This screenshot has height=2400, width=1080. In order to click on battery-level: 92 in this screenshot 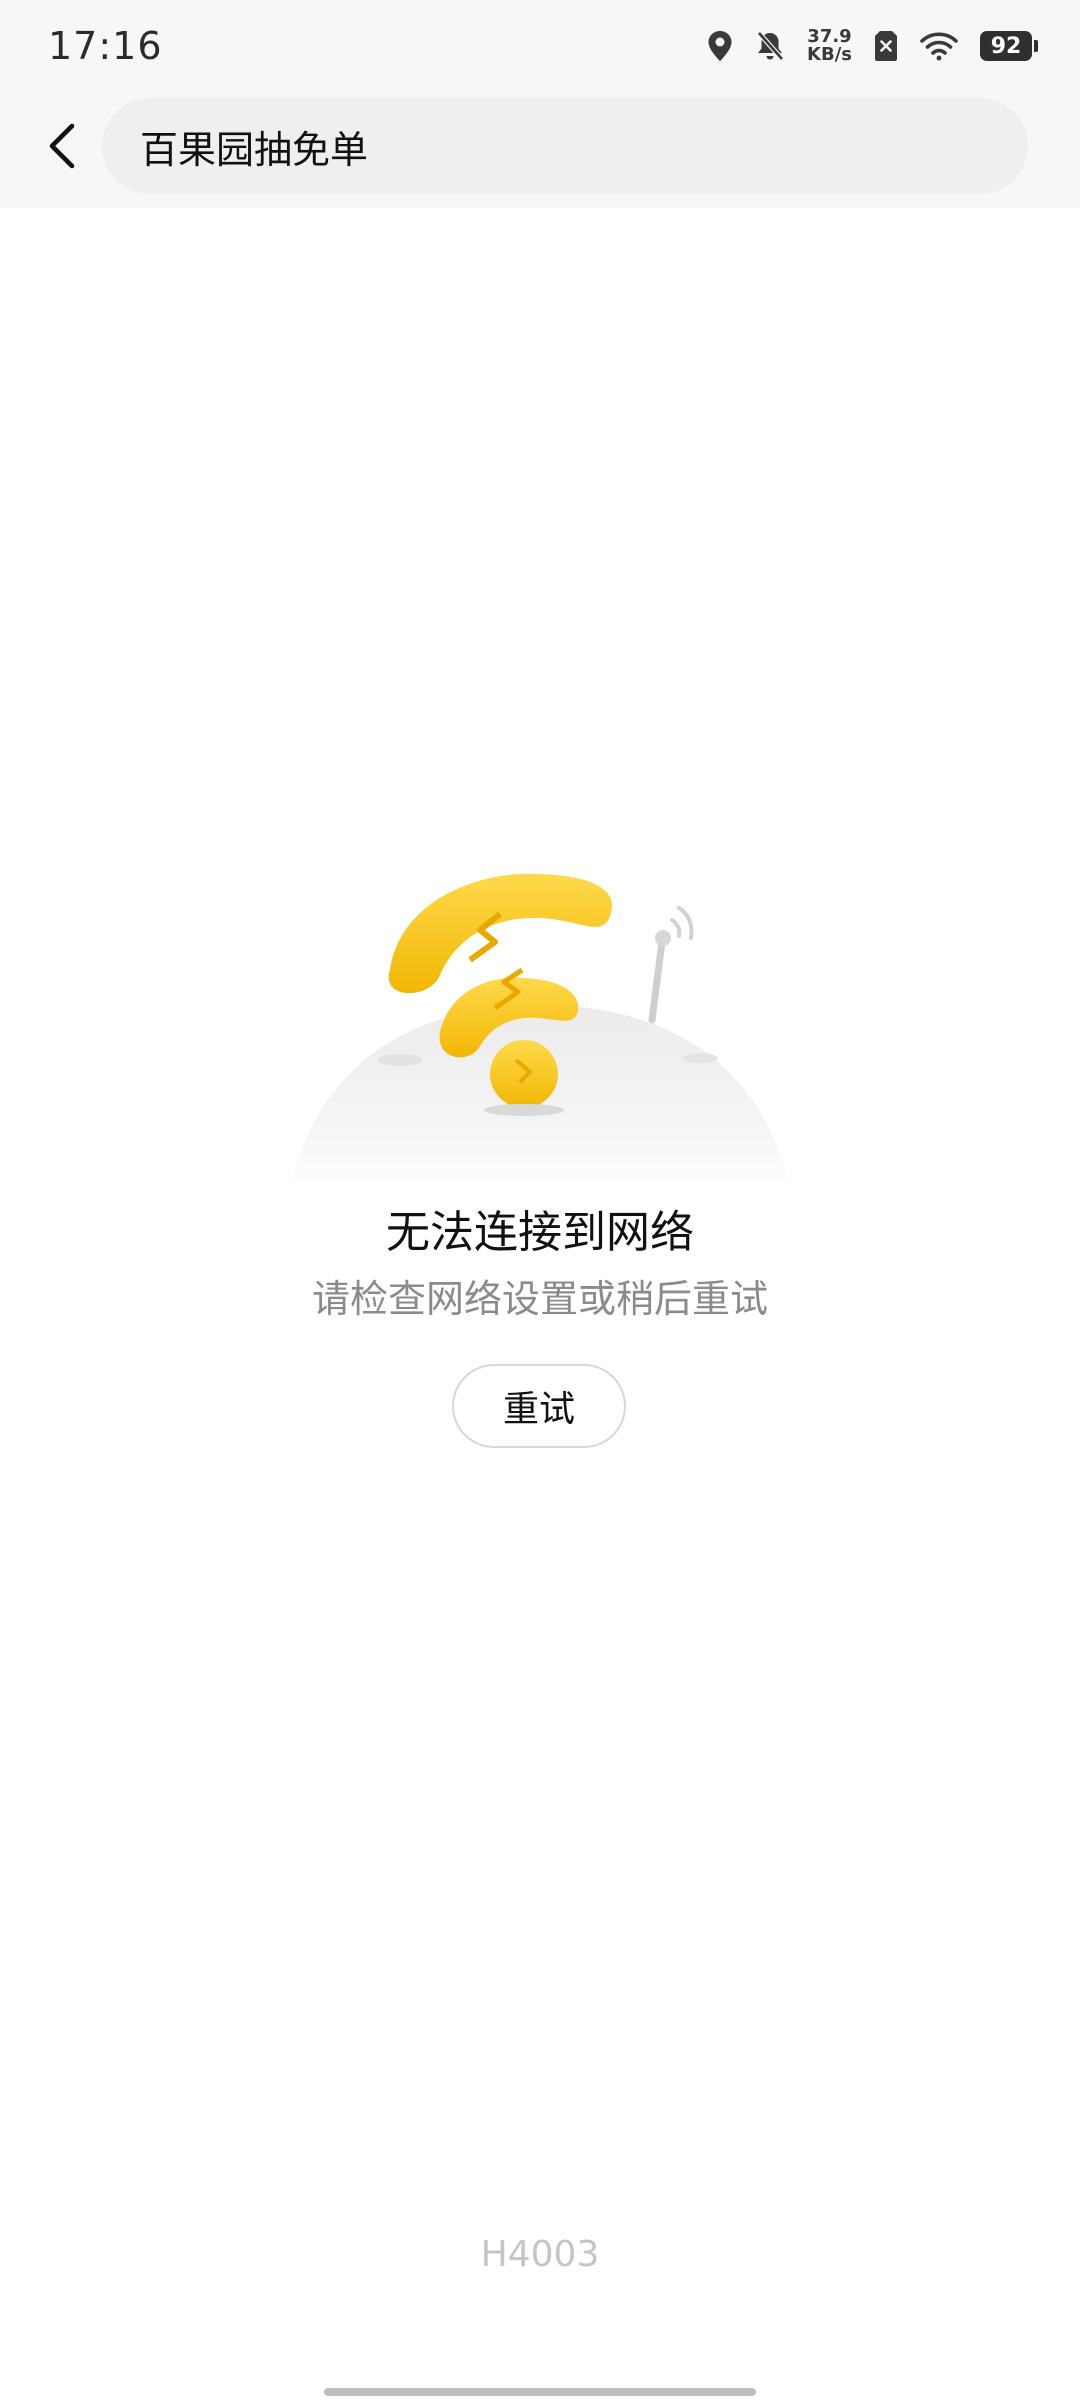, I will do `click(1006, 46)`.